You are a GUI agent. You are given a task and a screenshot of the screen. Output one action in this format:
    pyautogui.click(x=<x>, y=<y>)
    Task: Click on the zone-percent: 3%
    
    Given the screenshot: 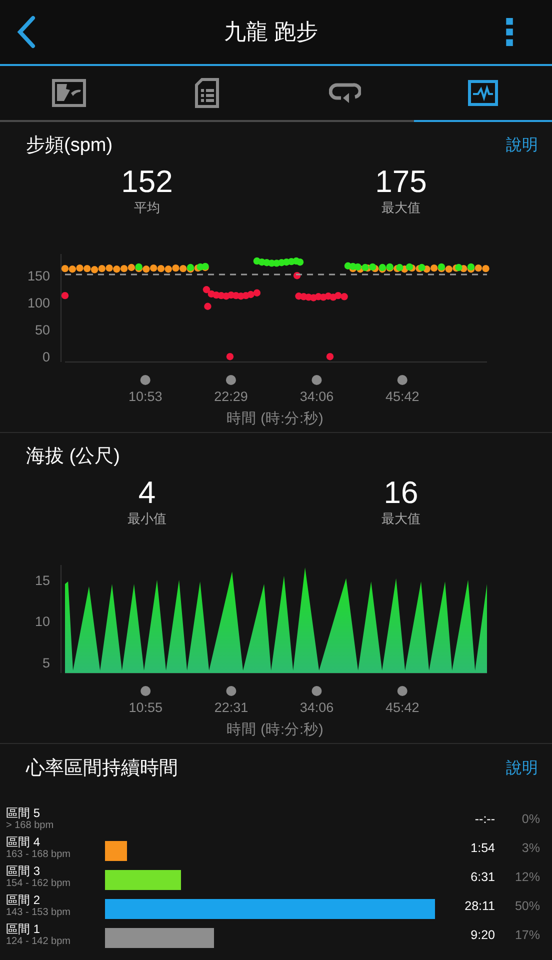 What is the action you would take?
    pyautogui.click(x=530, y=847)
    